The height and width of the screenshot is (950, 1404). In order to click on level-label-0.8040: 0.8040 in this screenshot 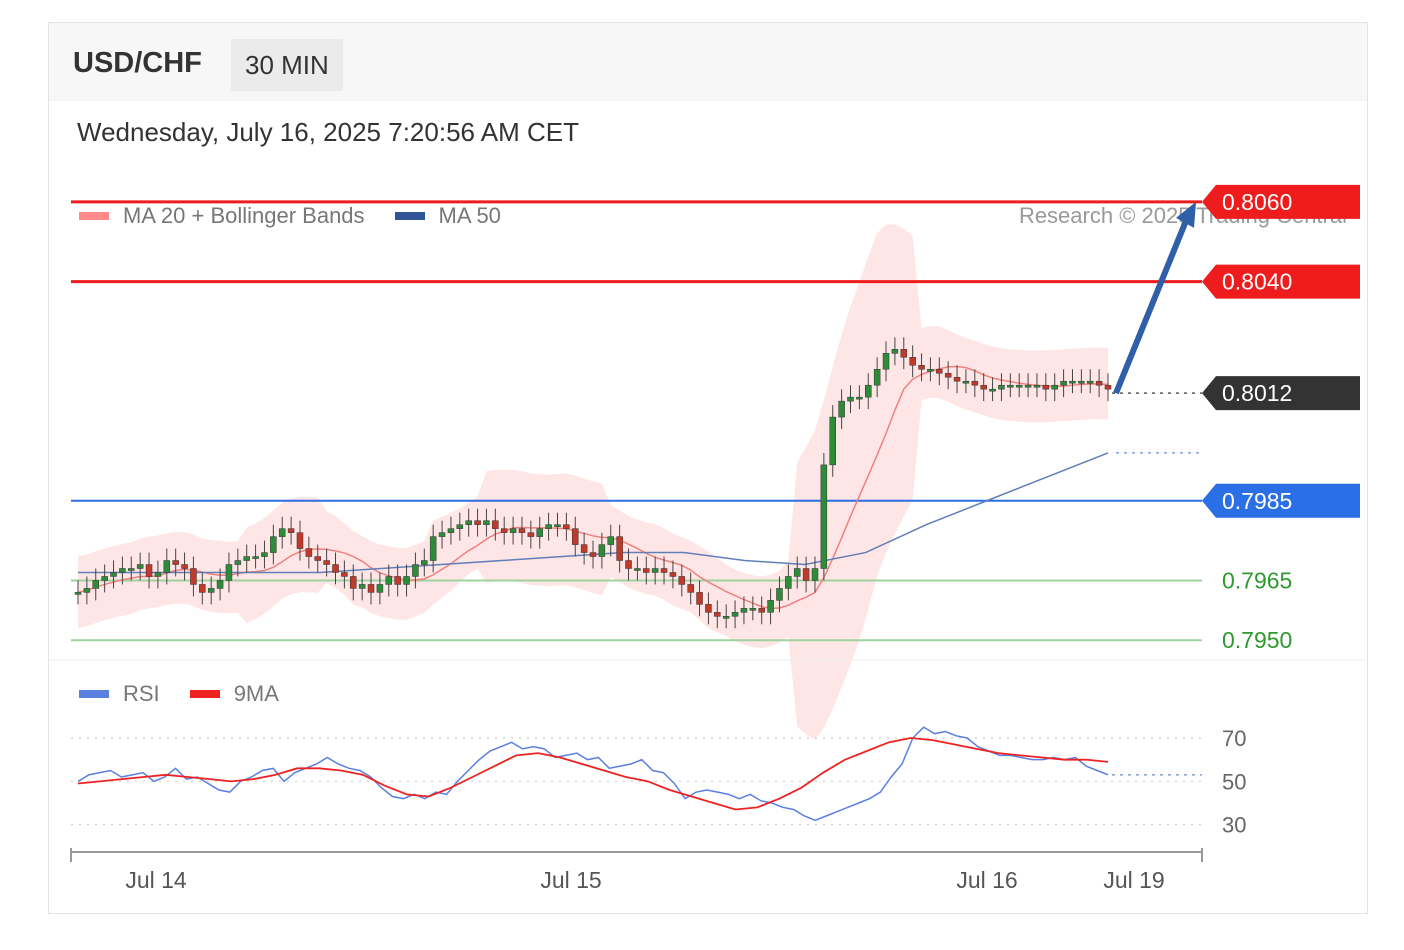, I will do `click(1257, 282)`.